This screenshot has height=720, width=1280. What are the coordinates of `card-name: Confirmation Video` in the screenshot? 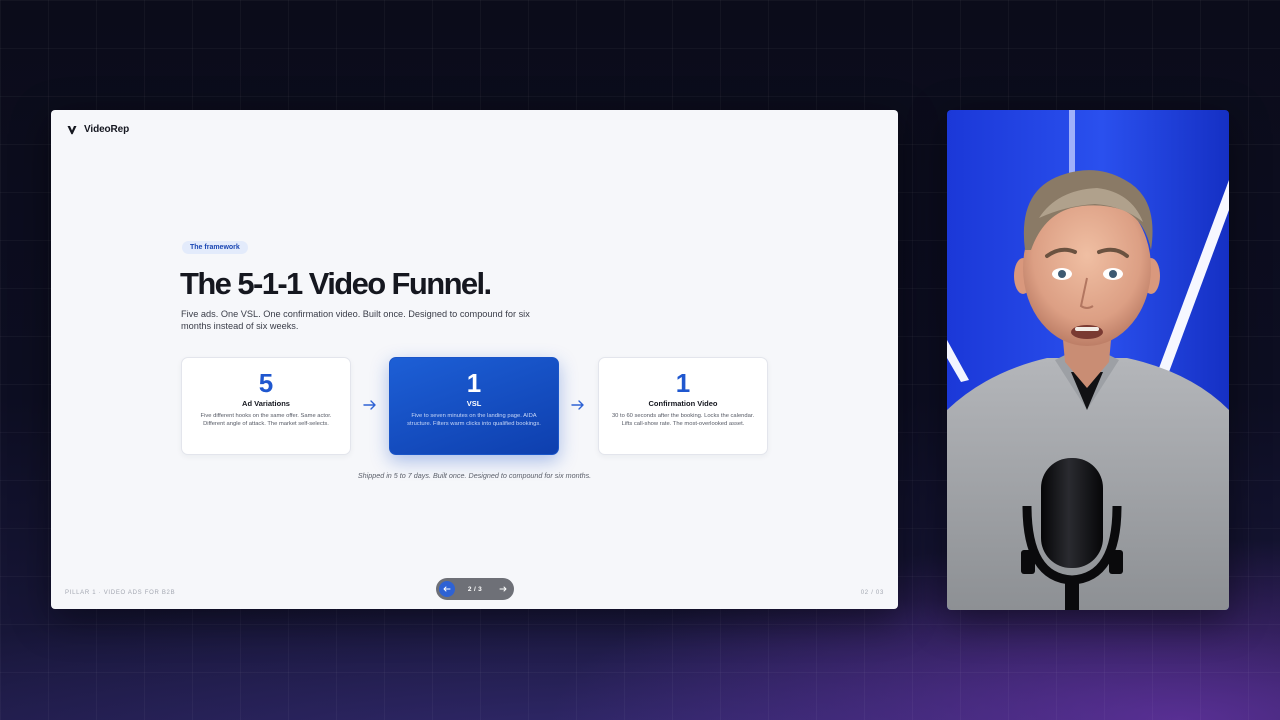 It's located at (683, 403).